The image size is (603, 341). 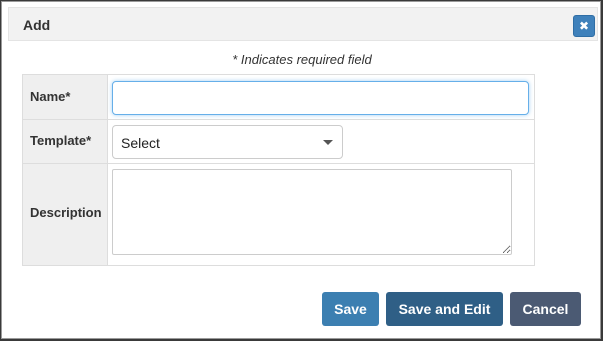 What do you see at coordinates (37, 25) in the screenshot?
I see `dialog-title: Add` at bounding box center [37, 25].